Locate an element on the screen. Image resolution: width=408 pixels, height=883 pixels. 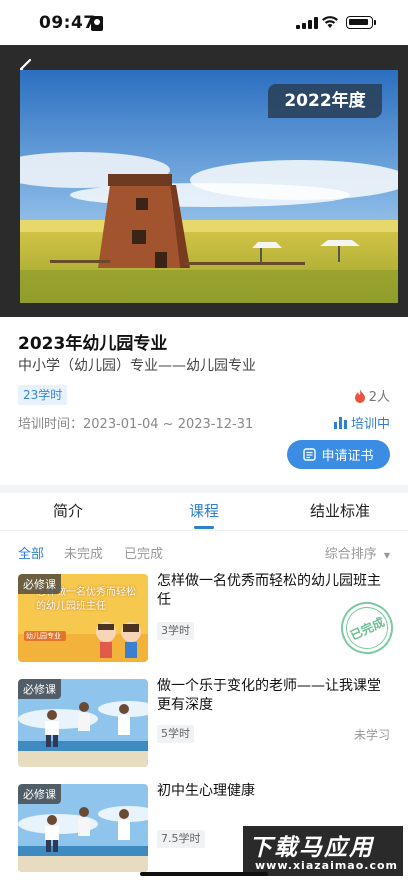
course-title: 2023年幼儿园专业 is located at coordinates (93, 344).